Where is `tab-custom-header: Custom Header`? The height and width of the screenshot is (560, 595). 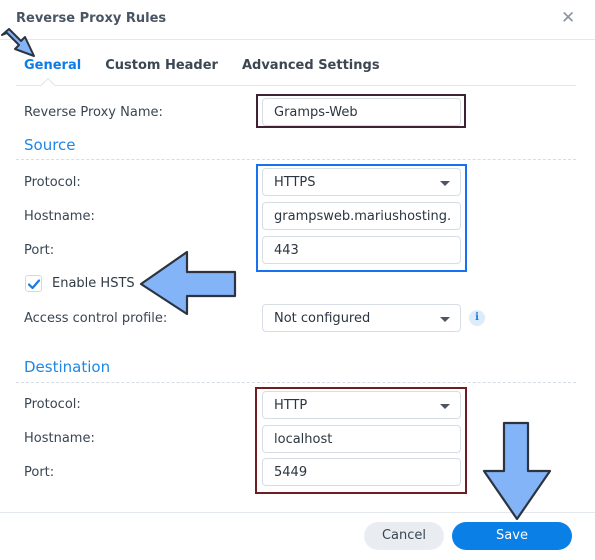
tab-custom-header: Custom Header is located at coordinates (161, 68).